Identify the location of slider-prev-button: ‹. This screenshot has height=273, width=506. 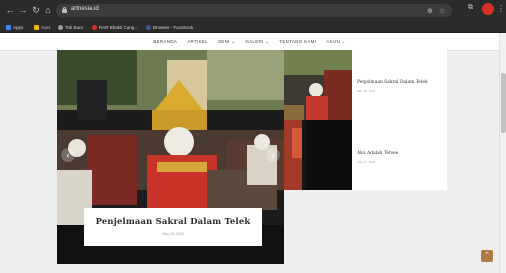
(68, 155).